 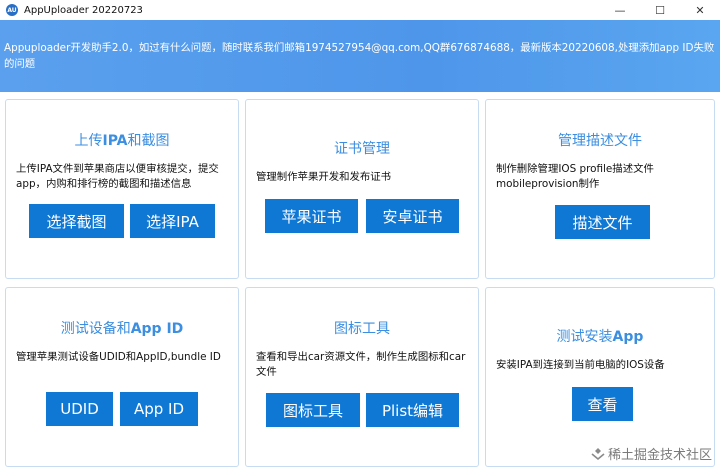 I want to click on card-description: 上传IPA文件到苹果商店以便审核提交，提交app，内购和排行榜的截图和描述信息, so click(x=117, y=176).